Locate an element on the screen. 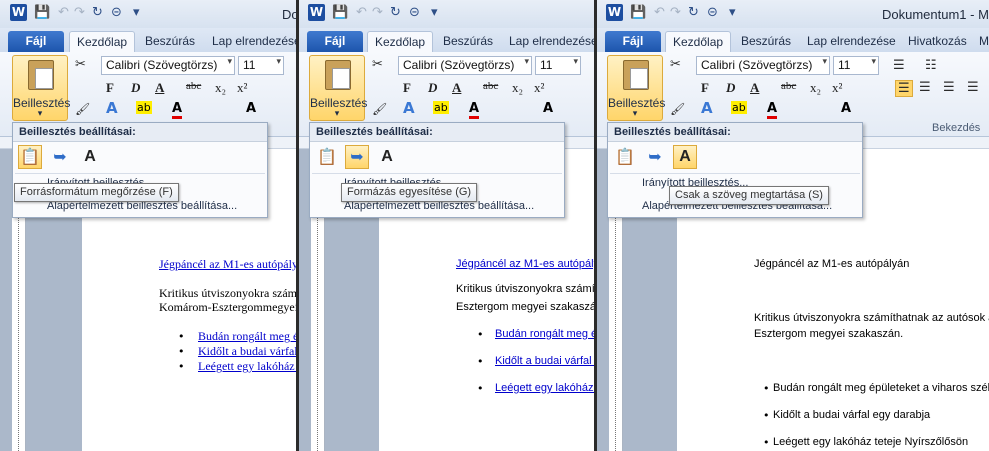 Image resolution: width=989 pixels, height=451 pixels. align-left-icon: ☰ is located at coordinates (904, 88).